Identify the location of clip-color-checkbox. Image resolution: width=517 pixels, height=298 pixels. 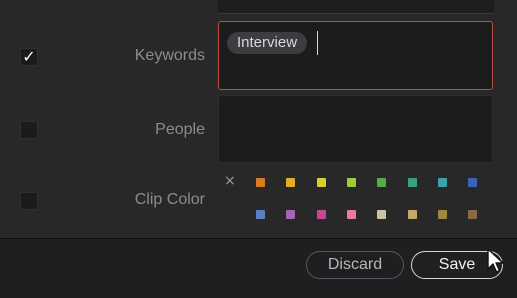
(29, 201).